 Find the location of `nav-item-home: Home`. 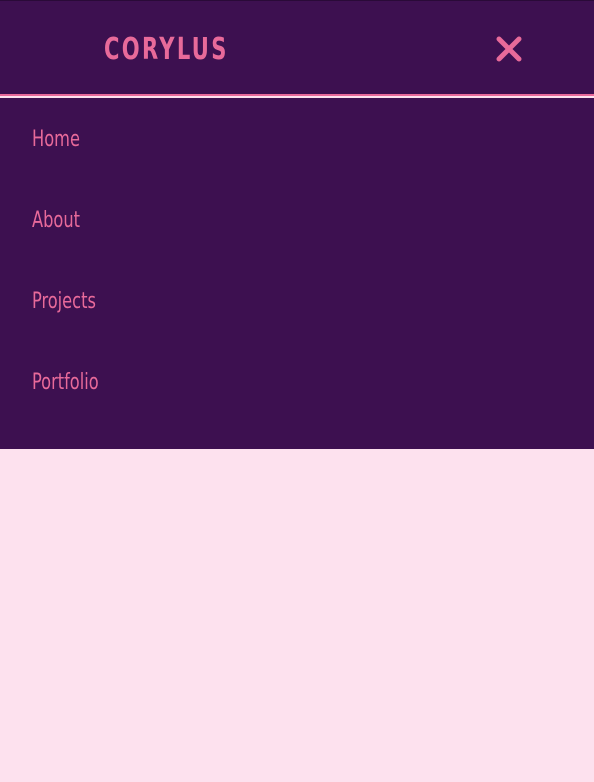

nav-item-home: Home is located at coordinates (56, 140).